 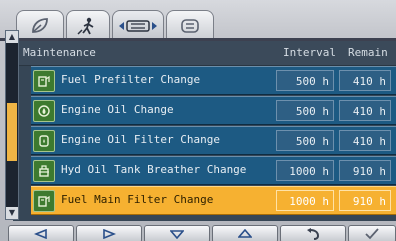 I want to click on oil-drop-icon, so click(x=44, y=111).